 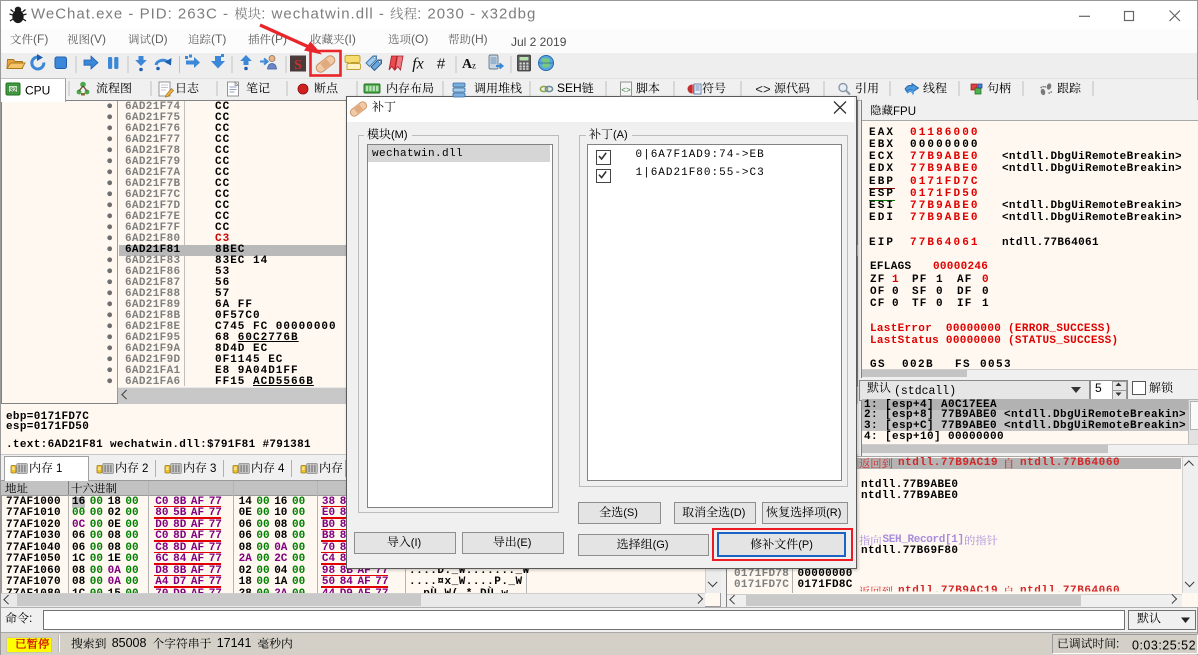 I want to click on svg-text: 4, so click(x=281, y=469).